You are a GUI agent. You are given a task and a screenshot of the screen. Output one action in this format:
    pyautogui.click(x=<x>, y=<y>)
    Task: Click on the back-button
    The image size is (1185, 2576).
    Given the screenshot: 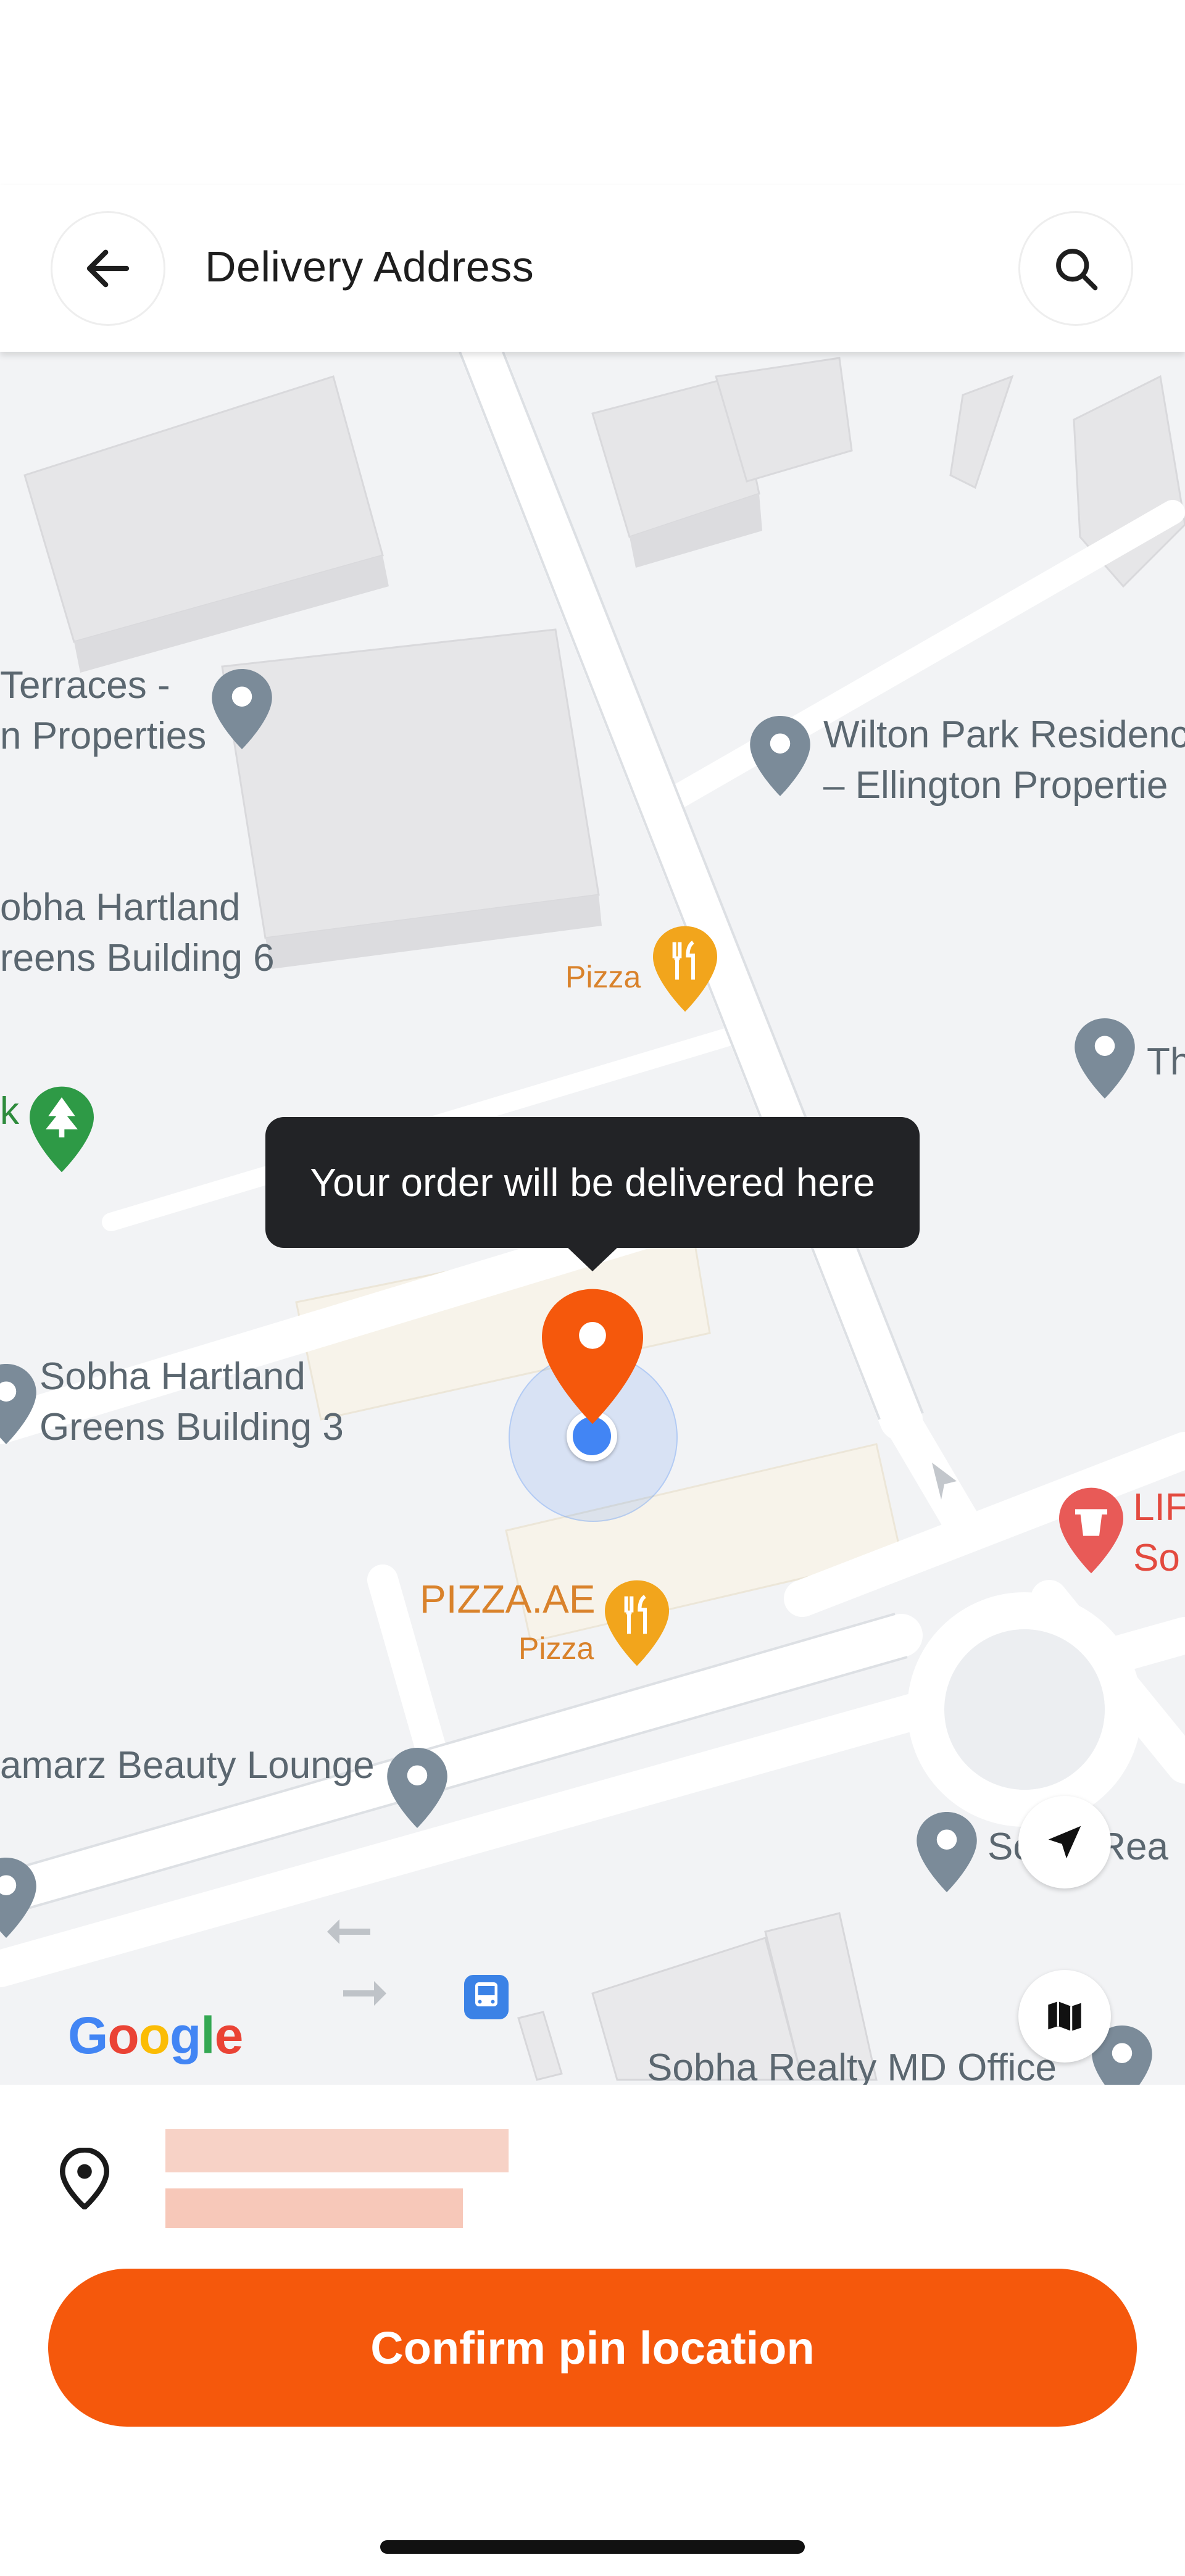 What is the action you would take?
    pyautogui.click(x=108, y=268)
    